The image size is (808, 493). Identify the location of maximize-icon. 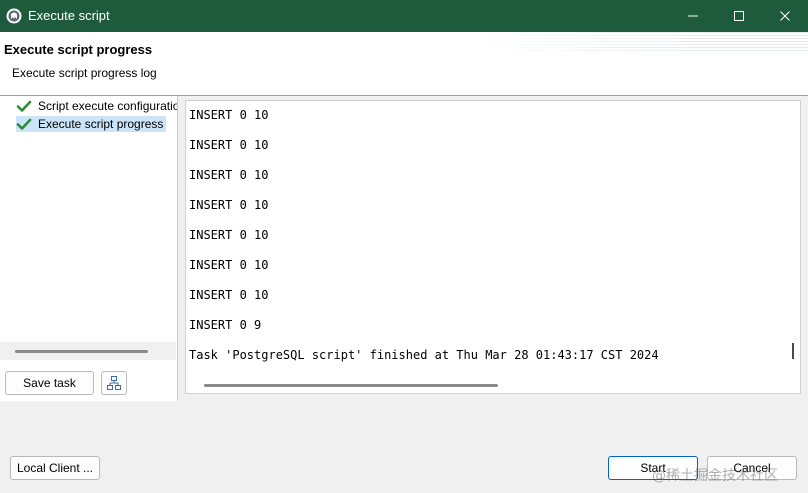
(739, 16).